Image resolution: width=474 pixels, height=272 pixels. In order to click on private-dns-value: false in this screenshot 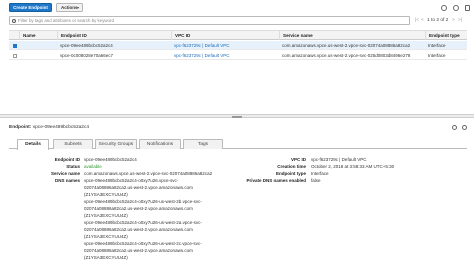, I will do `click(316, 180)`.